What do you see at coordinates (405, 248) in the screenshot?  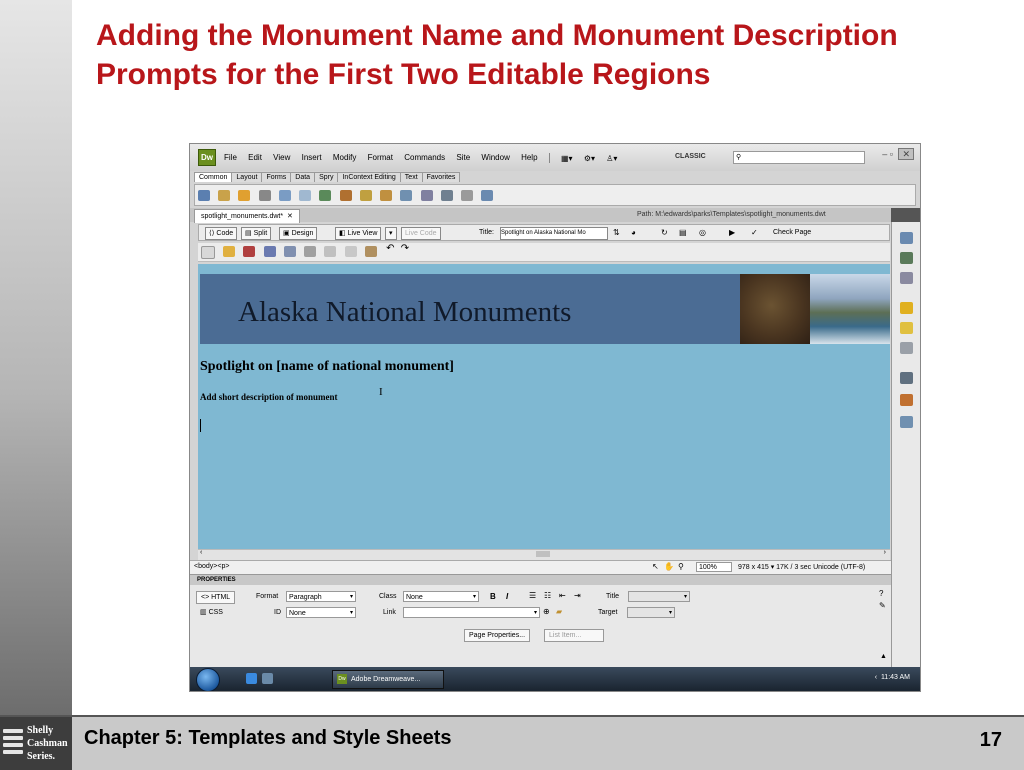 I see `redo-icon: ↷` at bounding box center [405, 248].